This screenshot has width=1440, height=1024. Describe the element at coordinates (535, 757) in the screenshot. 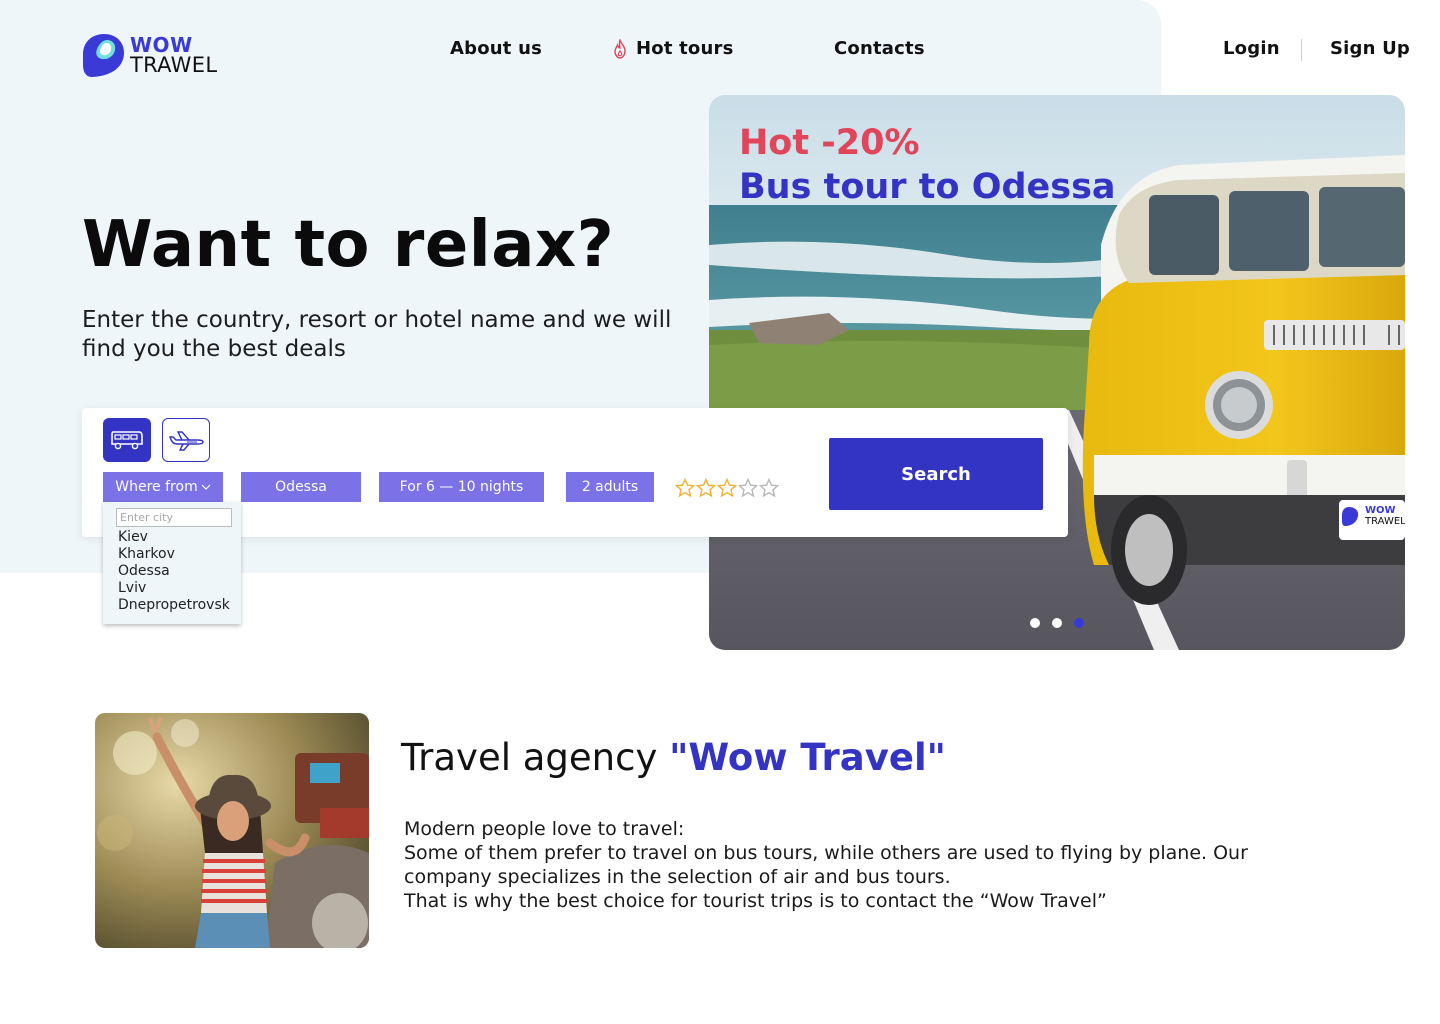

I see `about-title-prefix: Travel agency` at that location.